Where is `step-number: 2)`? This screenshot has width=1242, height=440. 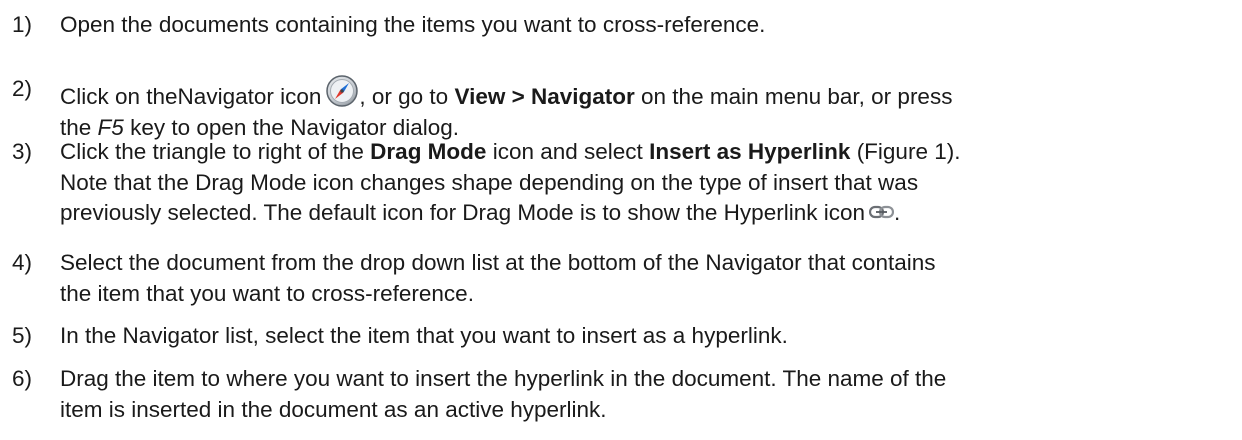 step-number: 2) is located at coordinates (22, 88).